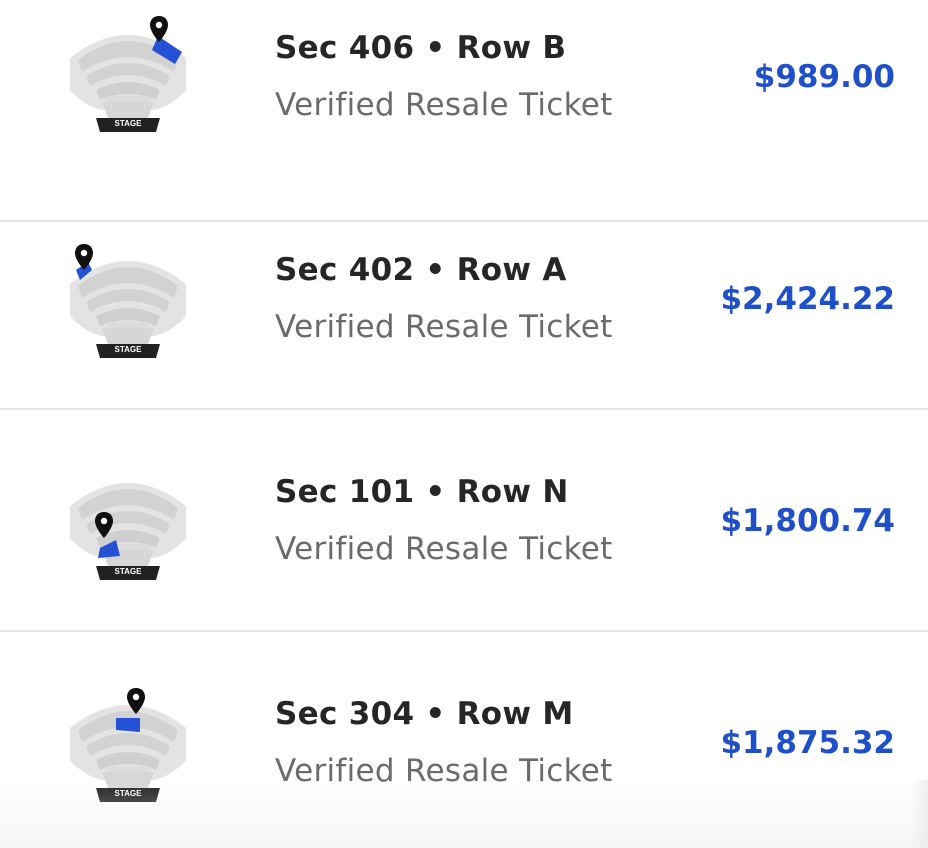  Describe the element at coordinates (807, 743) in the screenshot. I see `listing-price: $1,875.32` at that location.